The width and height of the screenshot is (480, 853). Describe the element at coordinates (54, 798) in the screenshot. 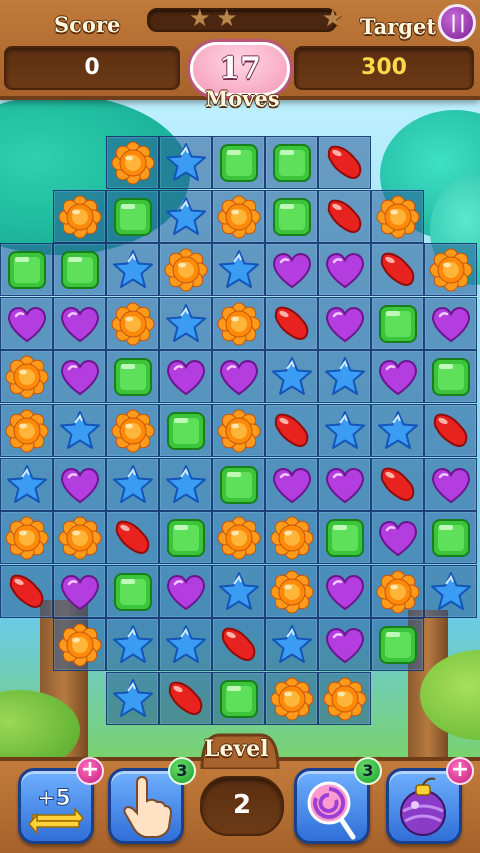

I see `plus-five-text: +5` at that location.